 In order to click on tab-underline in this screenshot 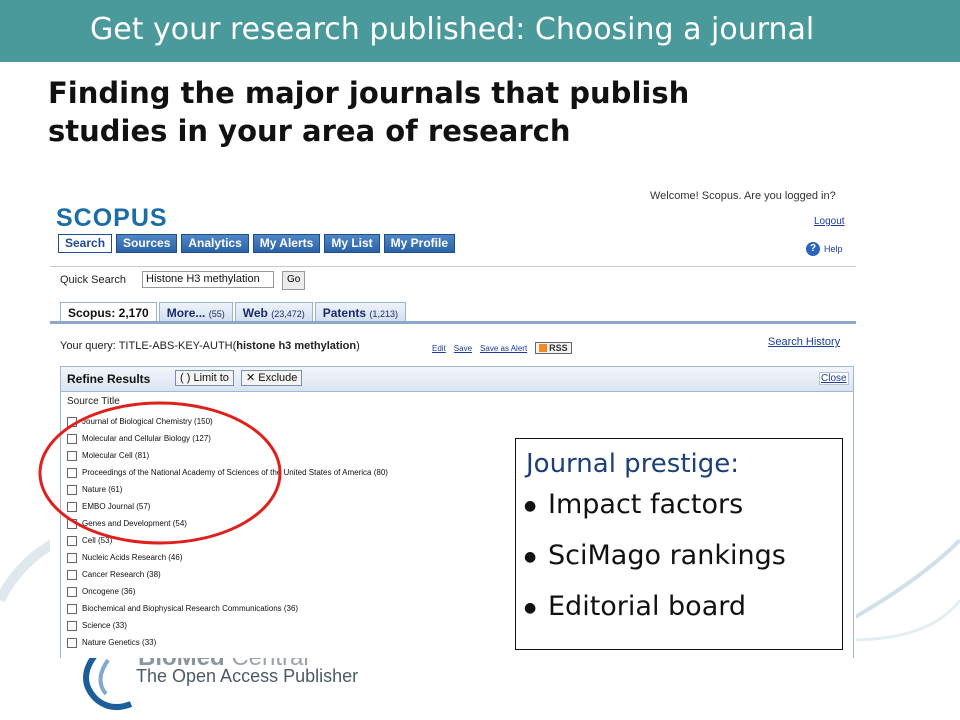, I will do `click(453, 322)`.